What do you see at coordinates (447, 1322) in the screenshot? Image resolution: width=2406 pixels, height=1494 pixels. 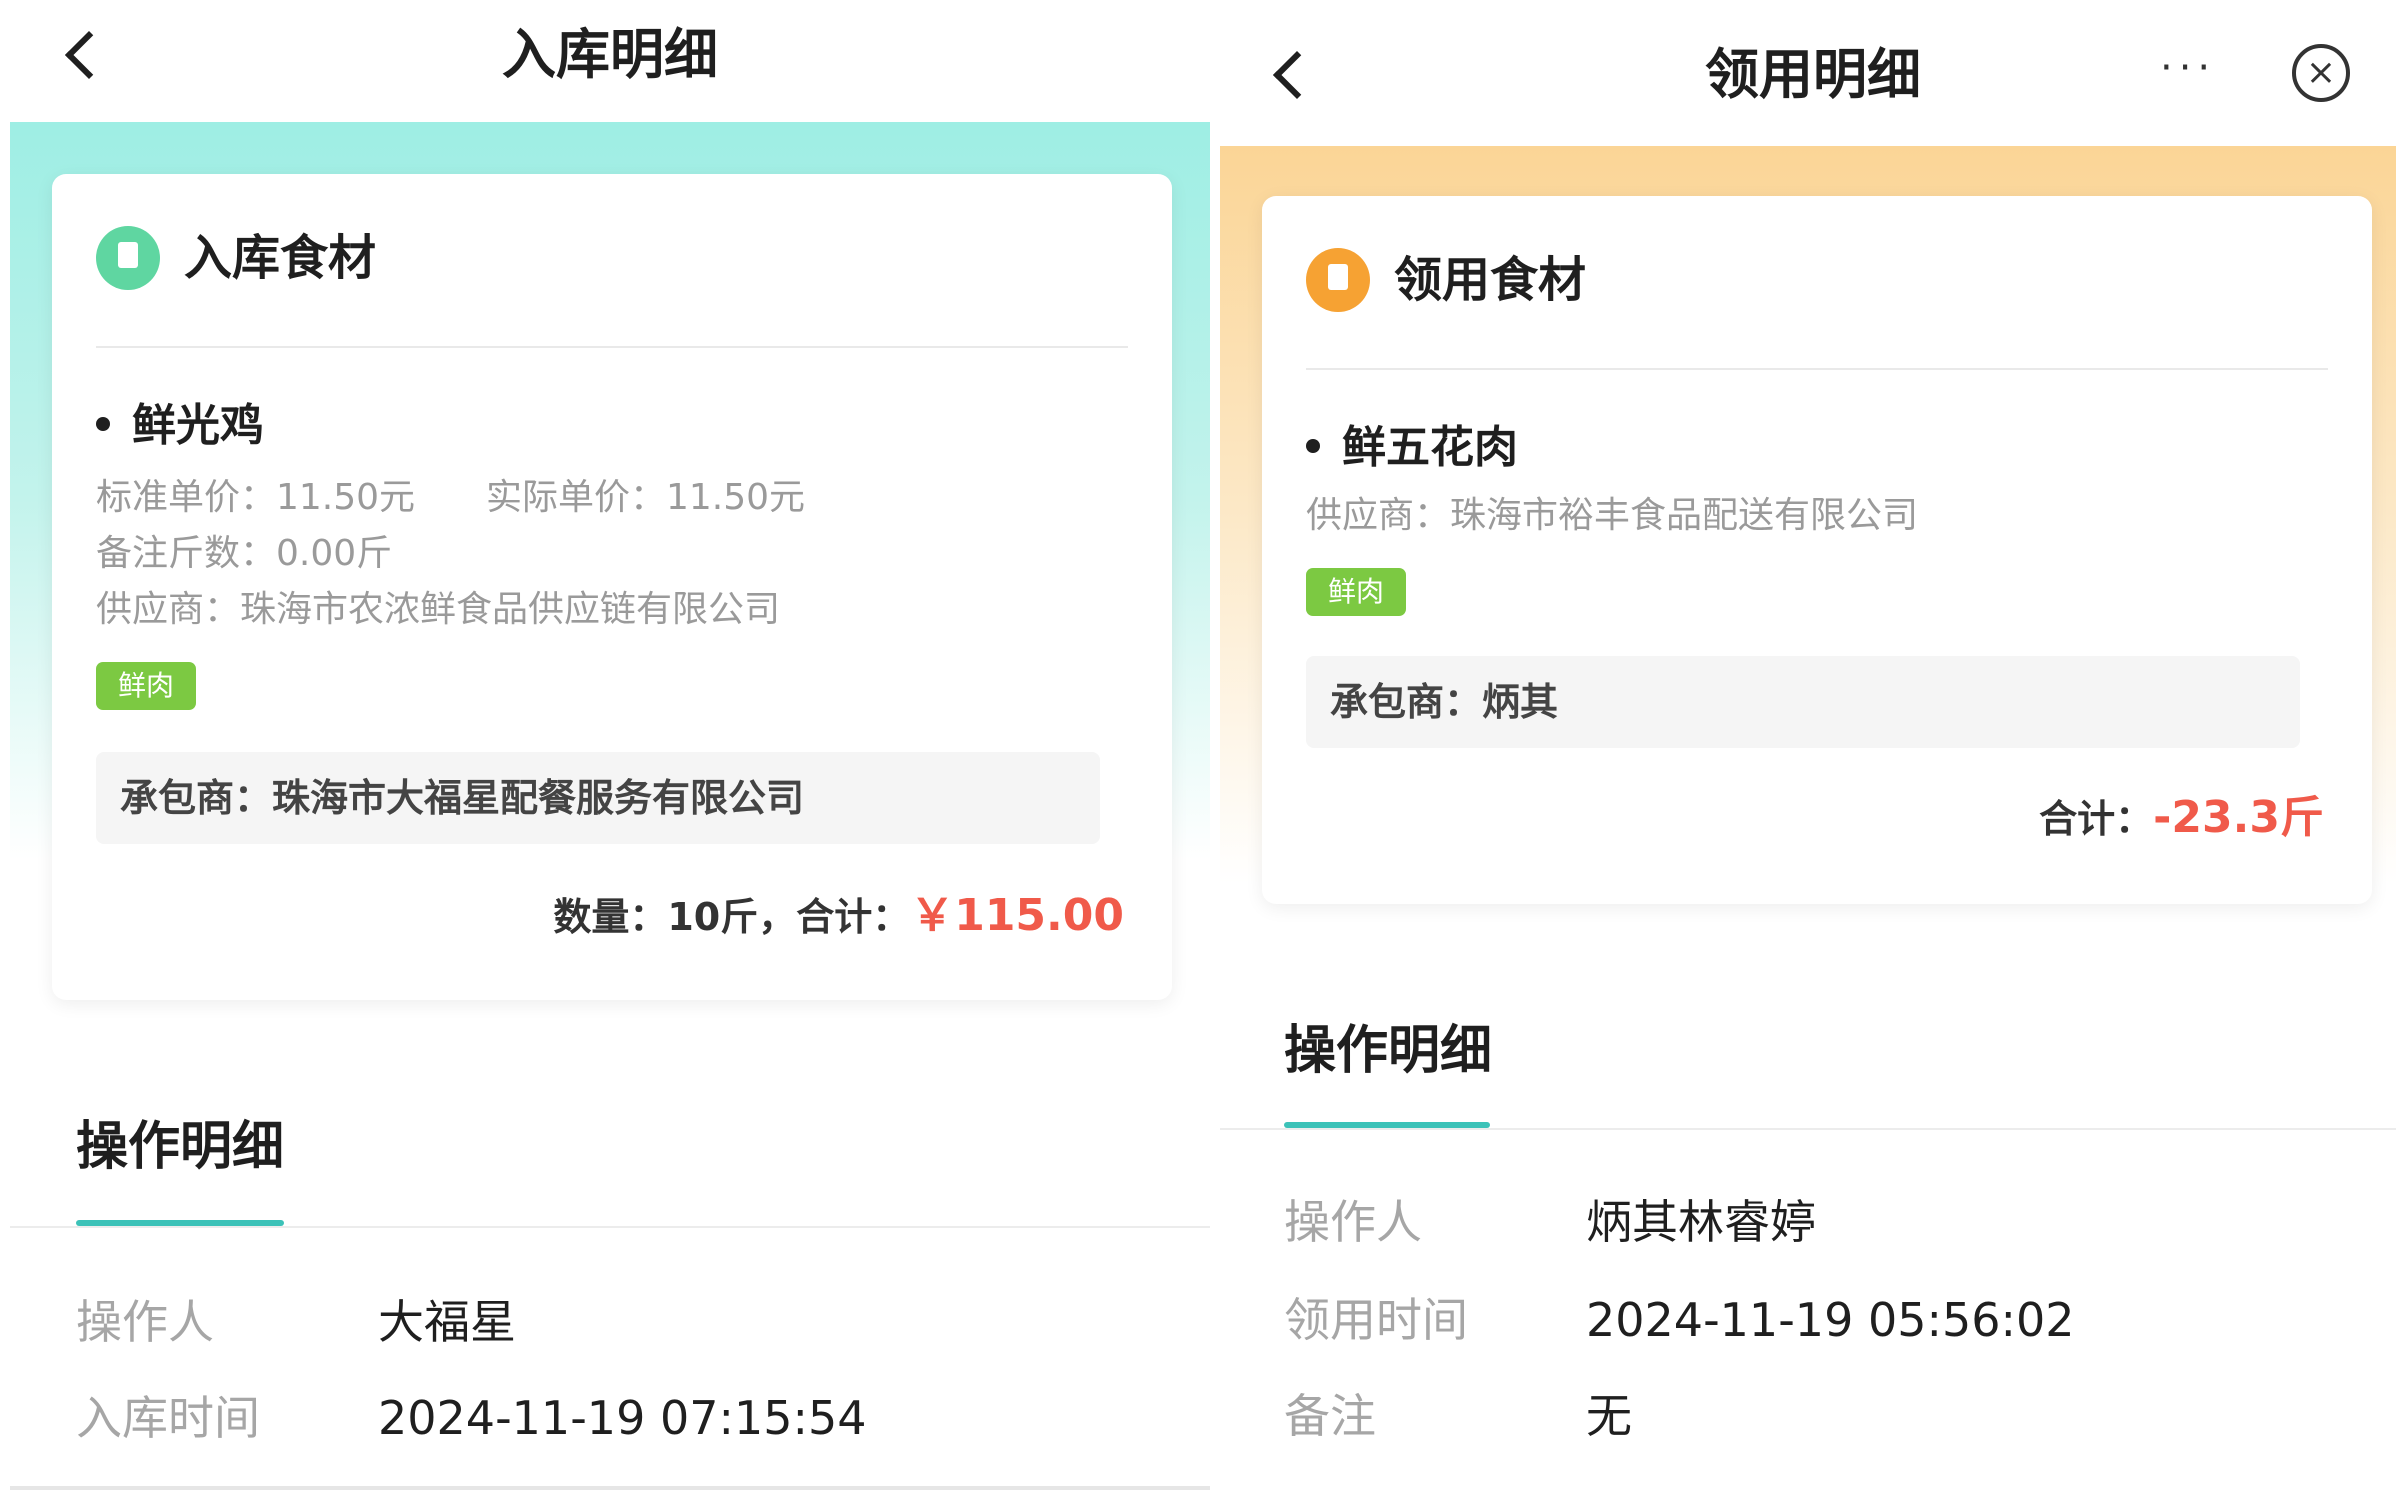 I see `operator-value: 大福星` at bounding box center [447, 1322].